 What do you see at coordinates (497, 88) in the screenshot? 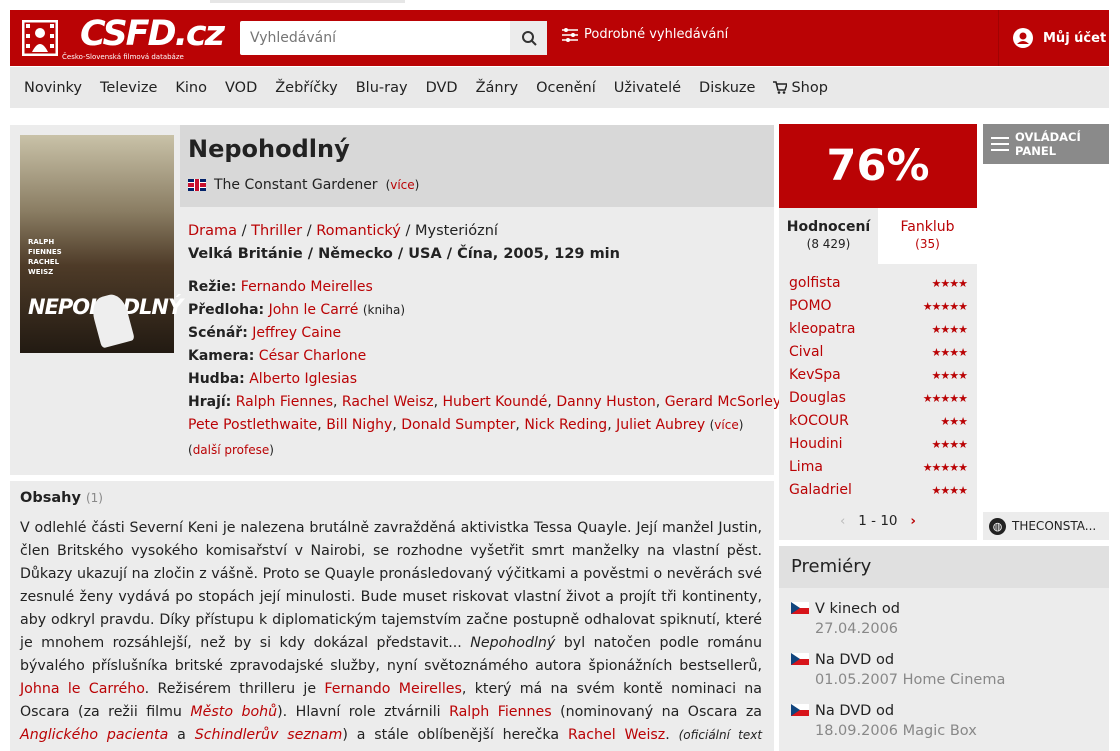
I see `nav-item-zanry: Žánry` at bounding box center [497, 88].